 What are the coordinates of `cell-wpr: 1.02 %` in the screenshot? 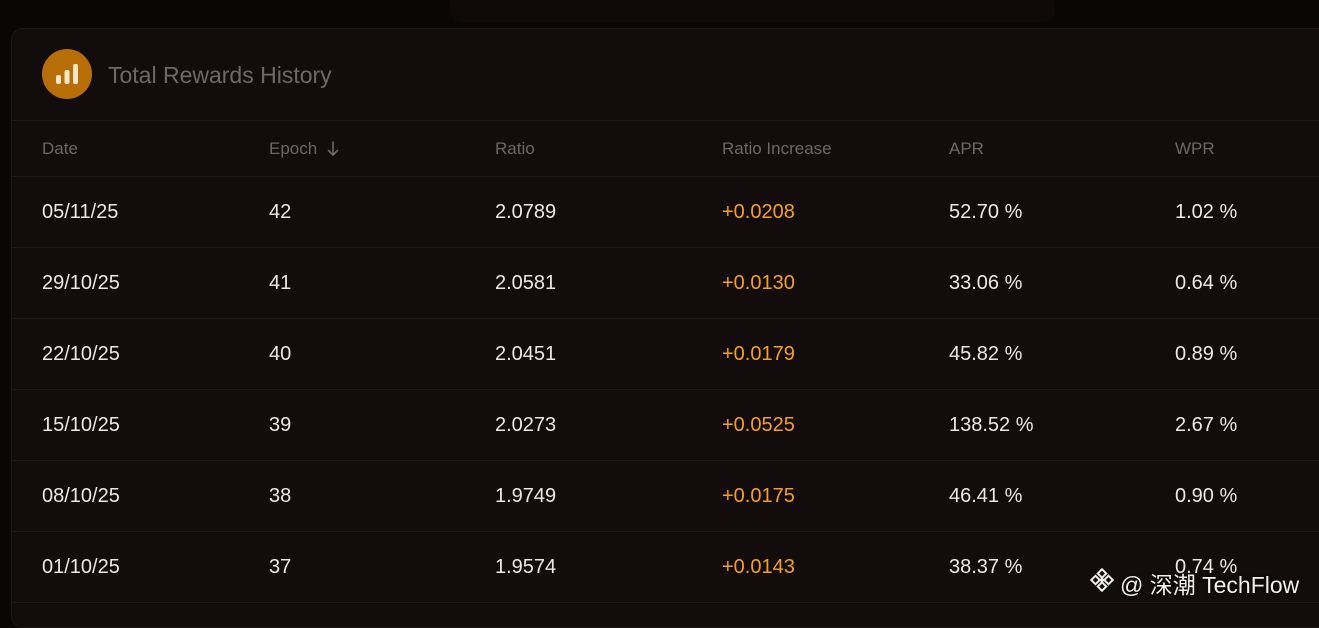 It's located at (1206, 211).